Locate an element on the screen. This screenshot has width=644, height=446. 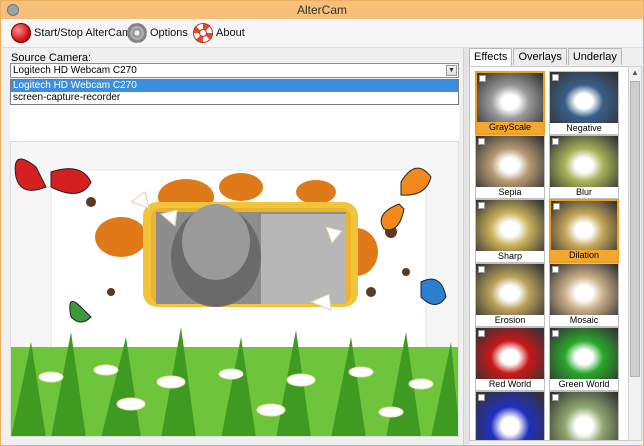
effect-thumbnail: Mosaic is located at coordinates (584, 295).